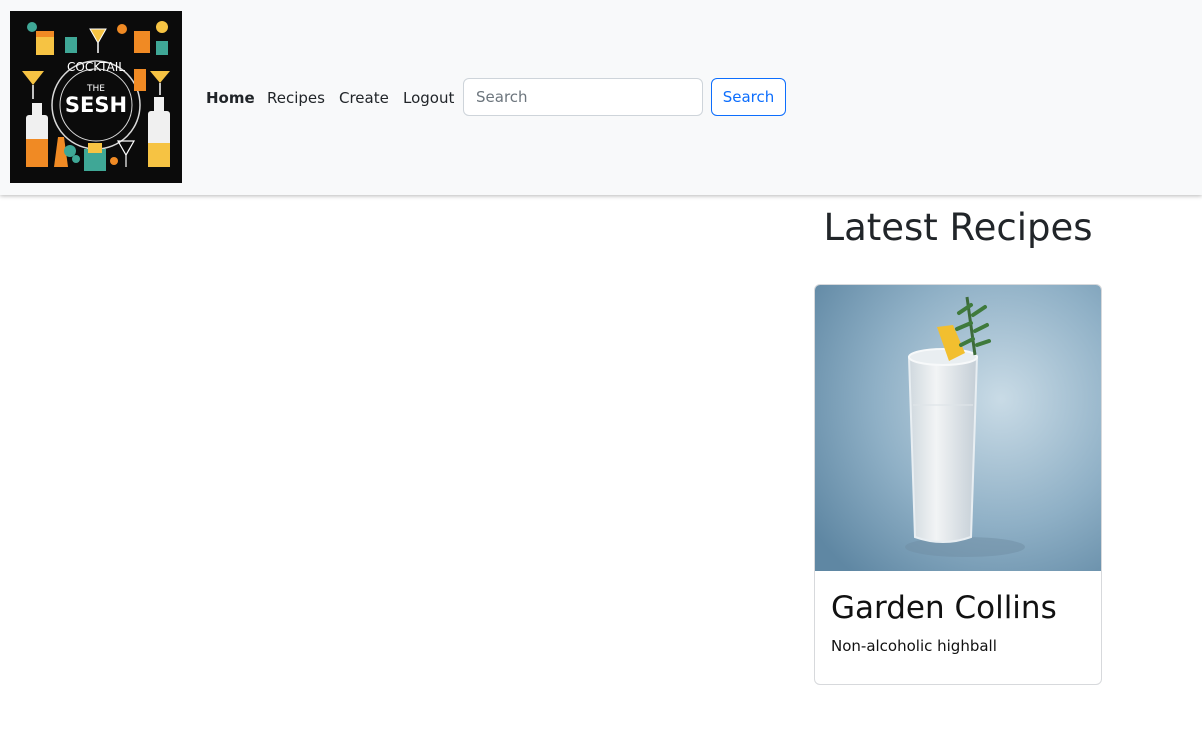  What do you see at coordinates (944, 608) in the screenshot?
I see `recipe-title: Garden Collins` at bounding box center [944, 608].